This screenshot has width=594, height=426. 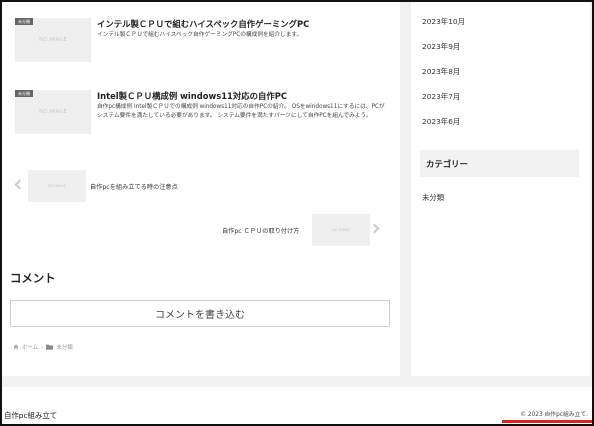 What do you see at coordinates (200, 35) in the screenshot?
I see `post-excerpt: インテル製ＣＰＵで組むハイスペック自作ゲーミングPCの構成例を紹介します。` at bounding box center [200, 35].